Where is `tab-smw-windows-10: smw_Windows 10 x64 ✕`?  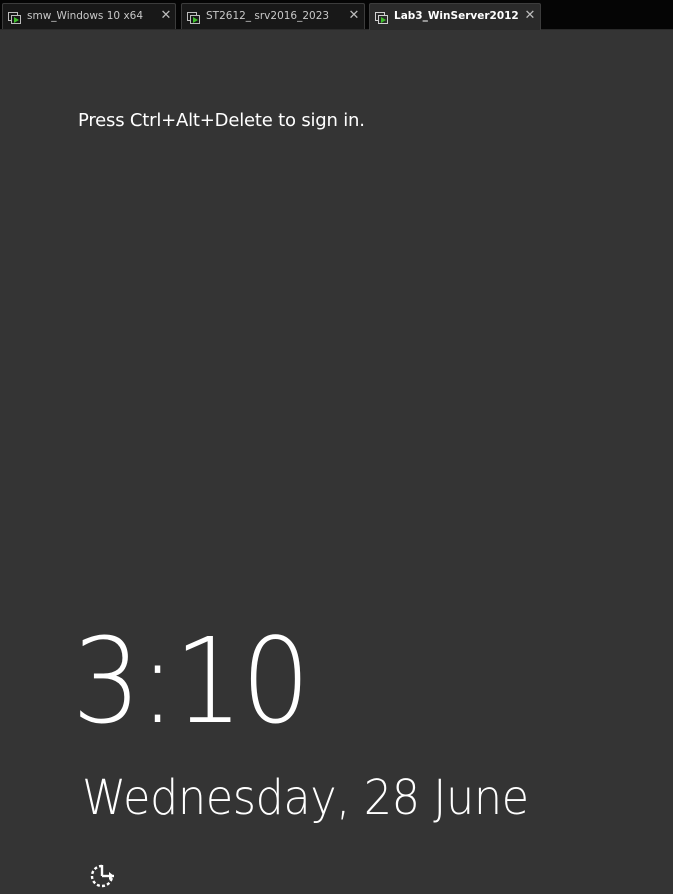 tab-smw-windows-10: smw_Windows 10 x64 ✕ is located at coordinates (89, 16).